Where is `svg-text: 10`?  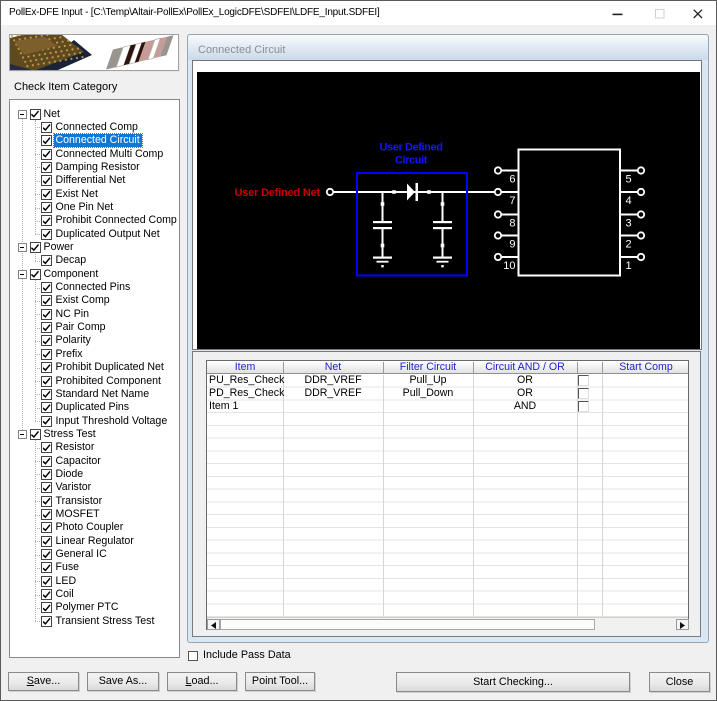 svg-text: 10 is located at coordinates (509, 266).